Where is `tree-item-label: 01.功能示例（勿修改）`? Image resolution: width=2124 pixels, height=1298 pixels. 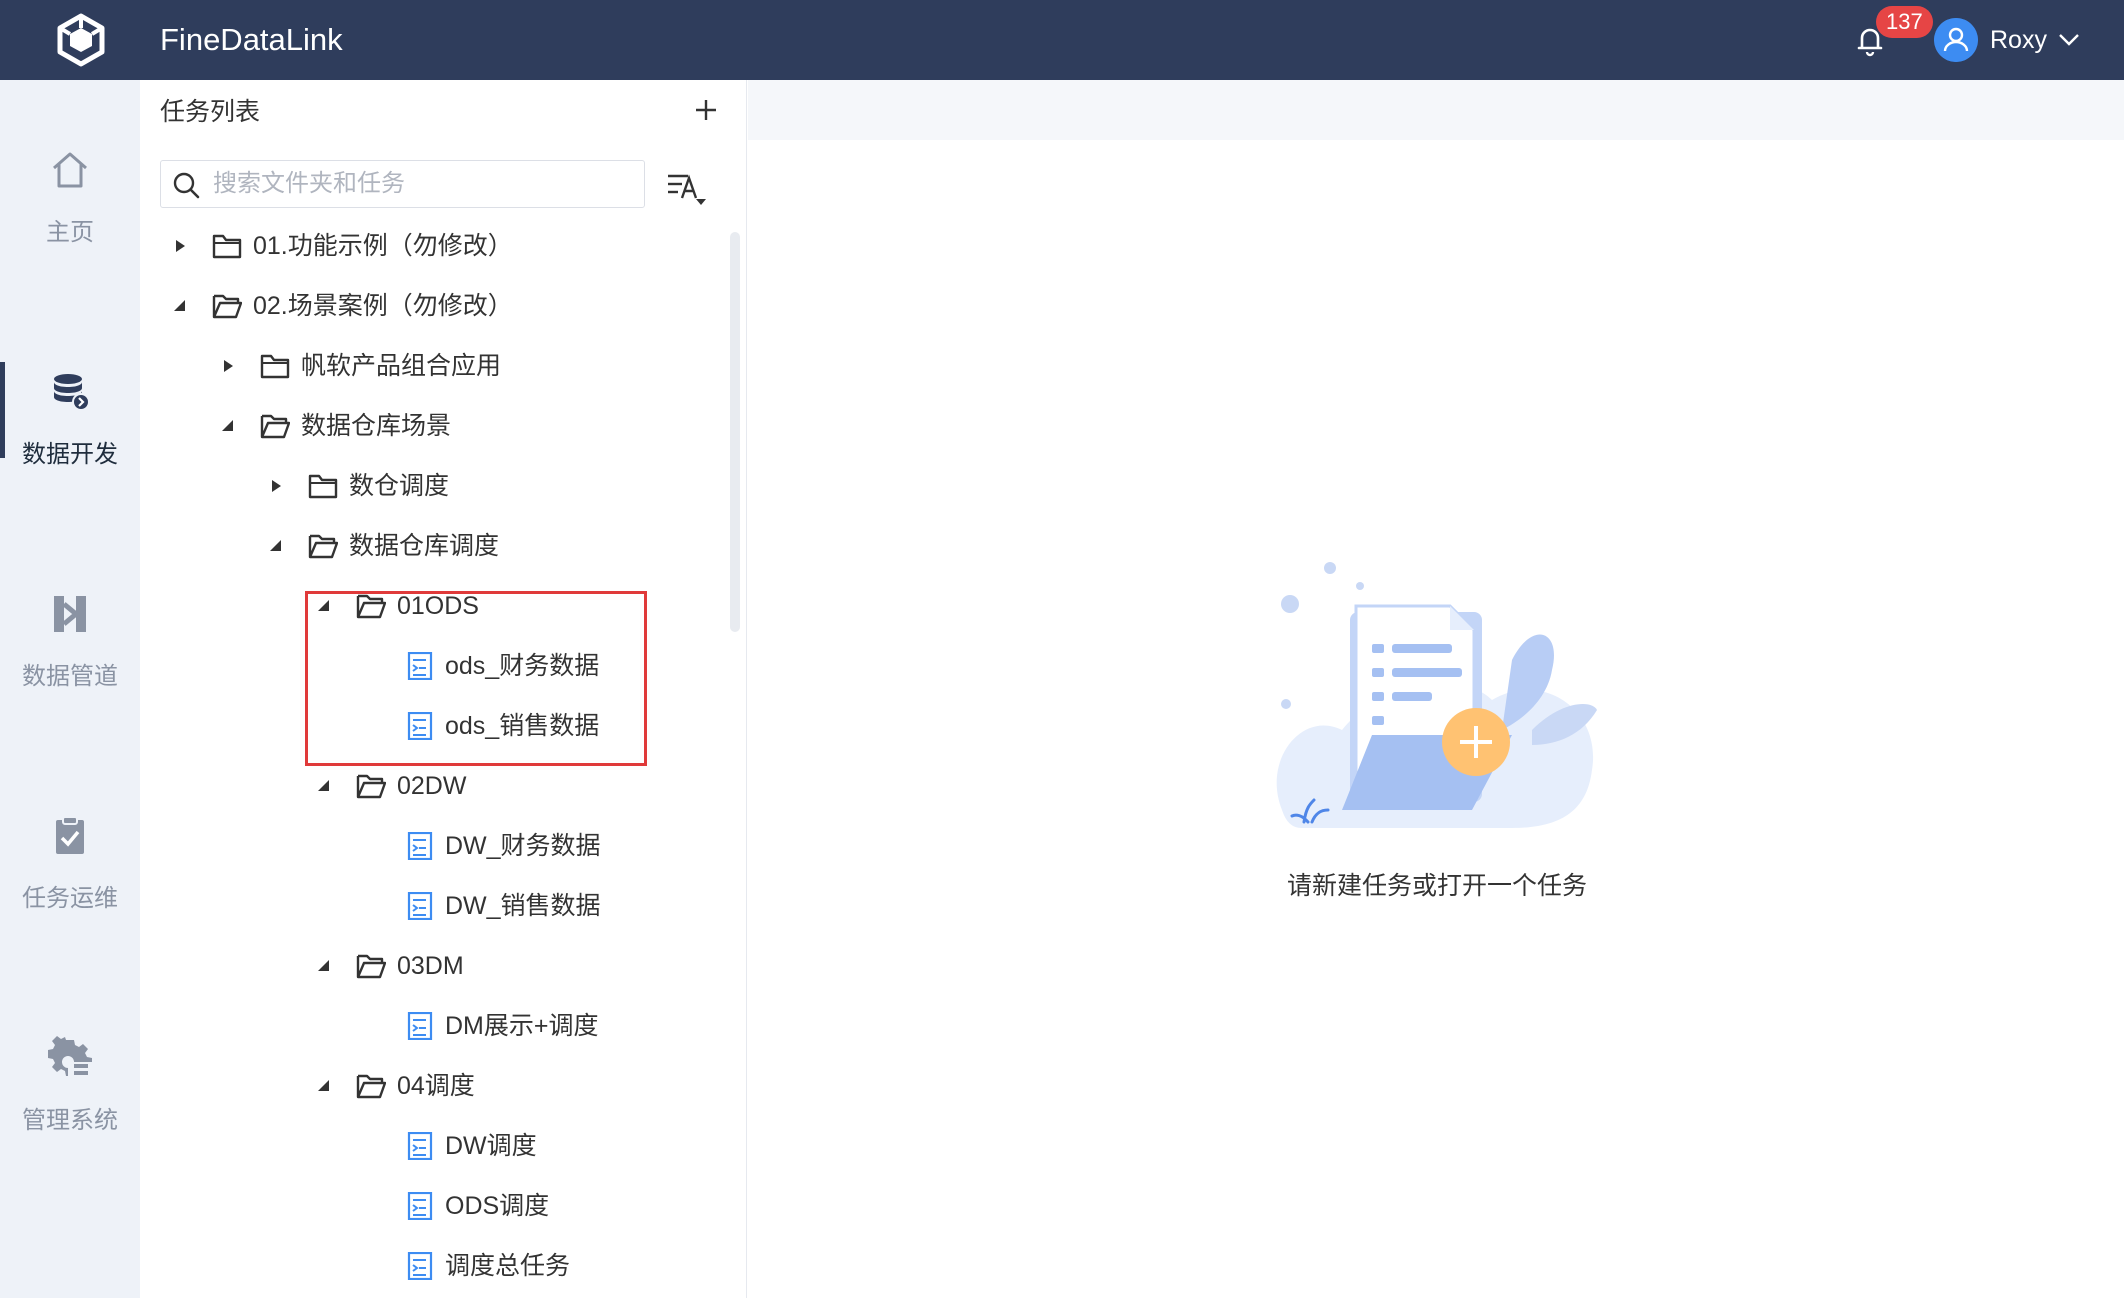 tree-item-label: 01.功能示例（勿修改） is located at coordinates (383, 246).